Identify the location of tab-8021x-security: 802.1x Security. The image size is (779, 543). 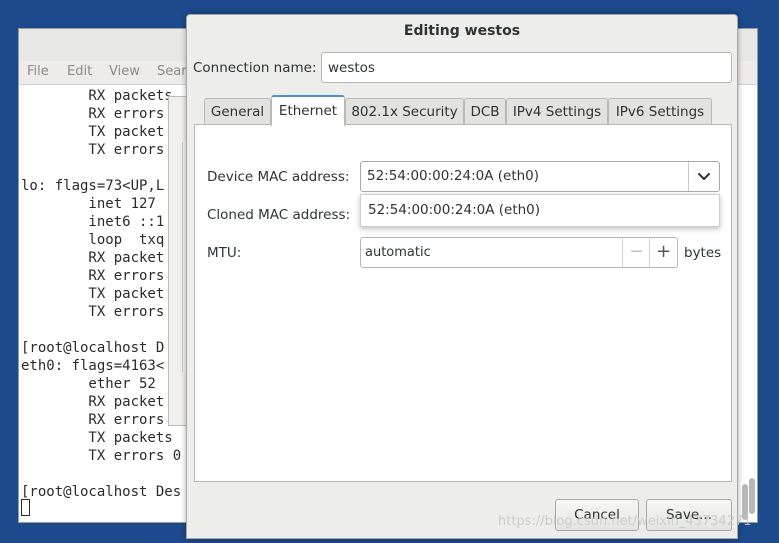
(404, 111).